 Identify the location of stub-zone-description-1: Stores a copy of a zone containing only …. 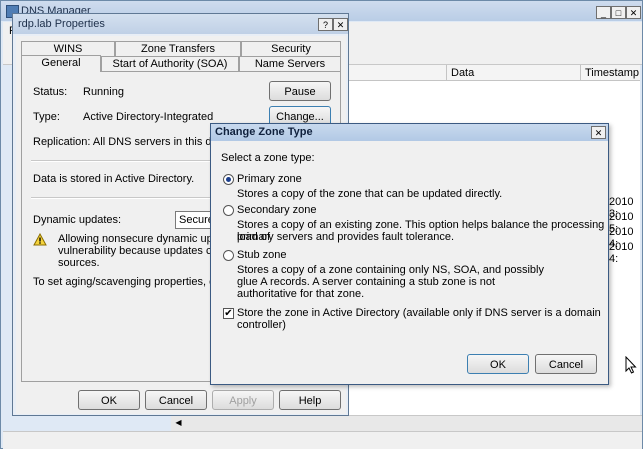
(390, 270).